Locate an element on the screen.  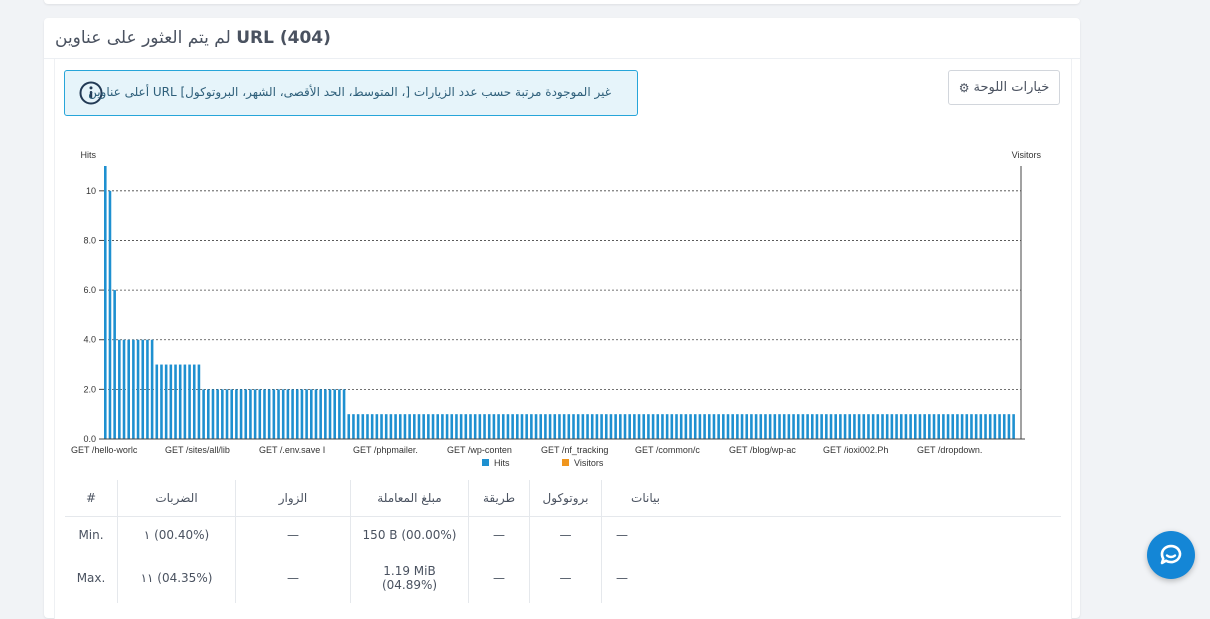
col-header-hits: الضربات is located at coordinates (176, 498).